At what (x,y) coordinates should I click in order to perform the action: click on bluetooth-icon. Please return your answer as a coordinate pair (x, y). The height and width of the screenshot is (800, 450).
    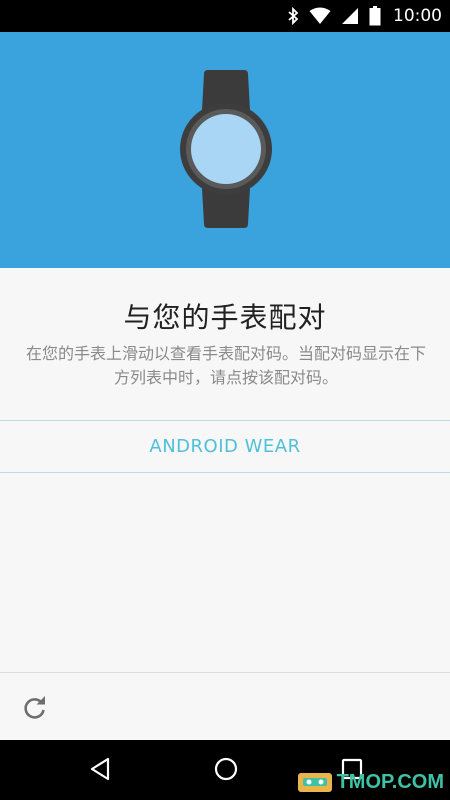
    Looking at the image, I should click on (293, 16).